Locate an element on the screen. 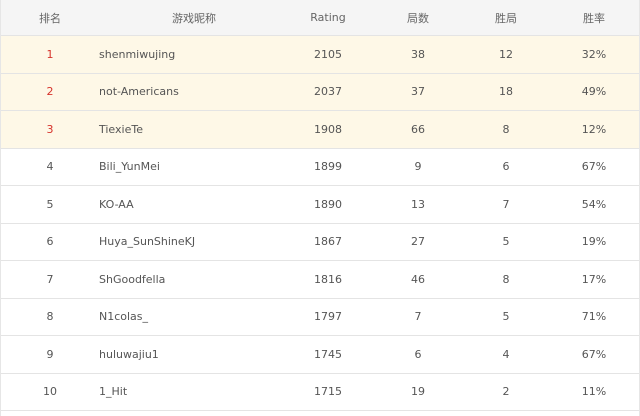 Image resolution: width=640 pixels, height=416 pixels. nickname-cell: TiexieTe is located at coordinates (204, 129).